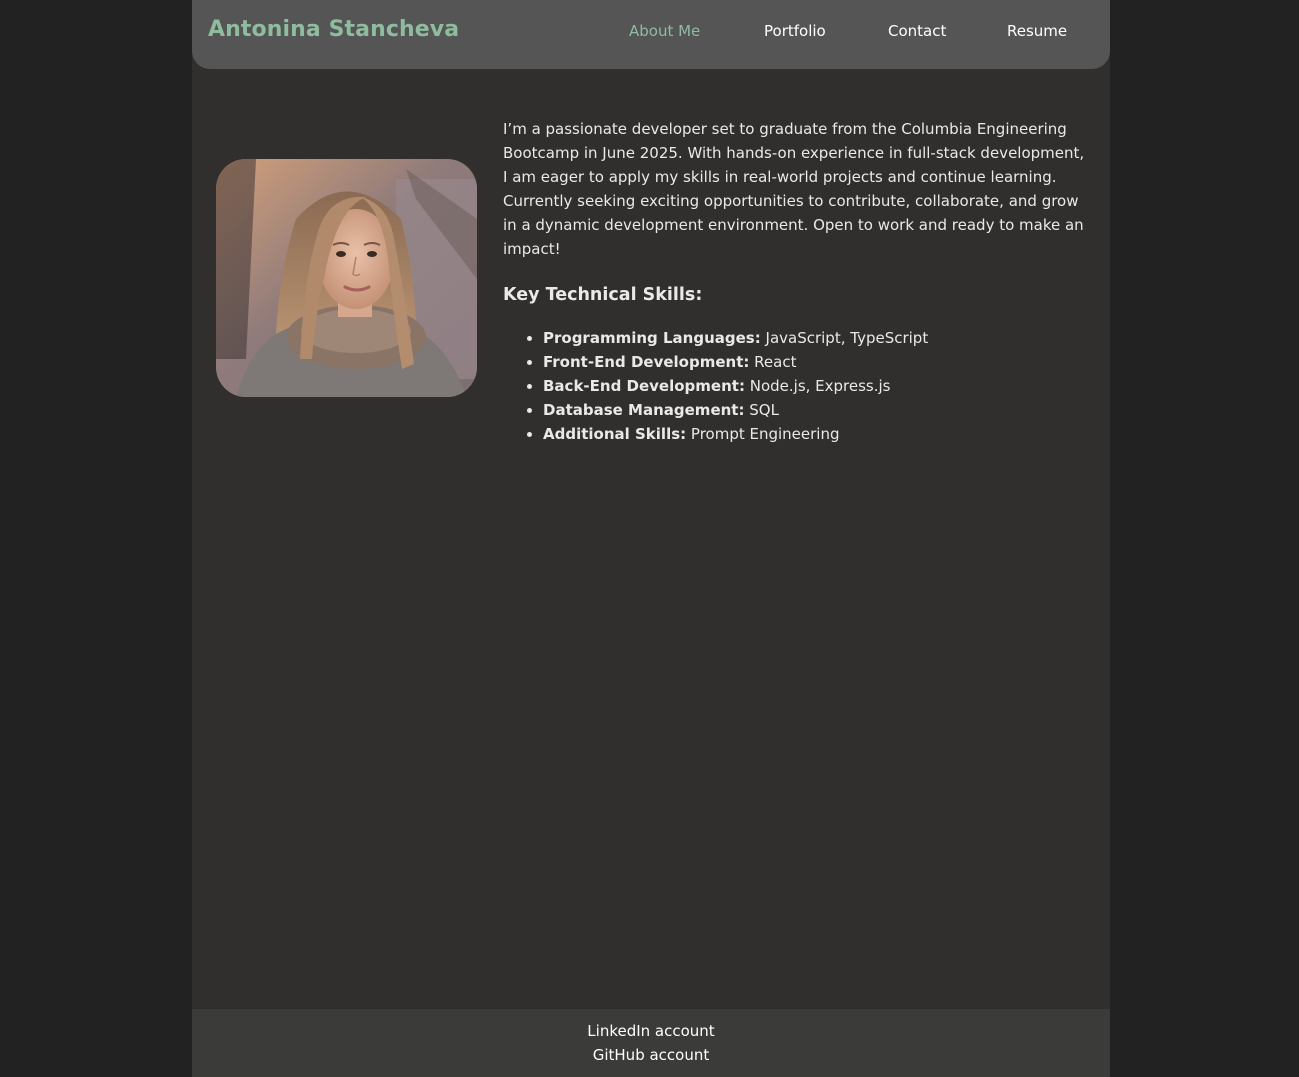 Image resolution: width=1299 pixels, height=1077 pixels. I want to click on nav-link-about-me: About Me, so click(664, 31).